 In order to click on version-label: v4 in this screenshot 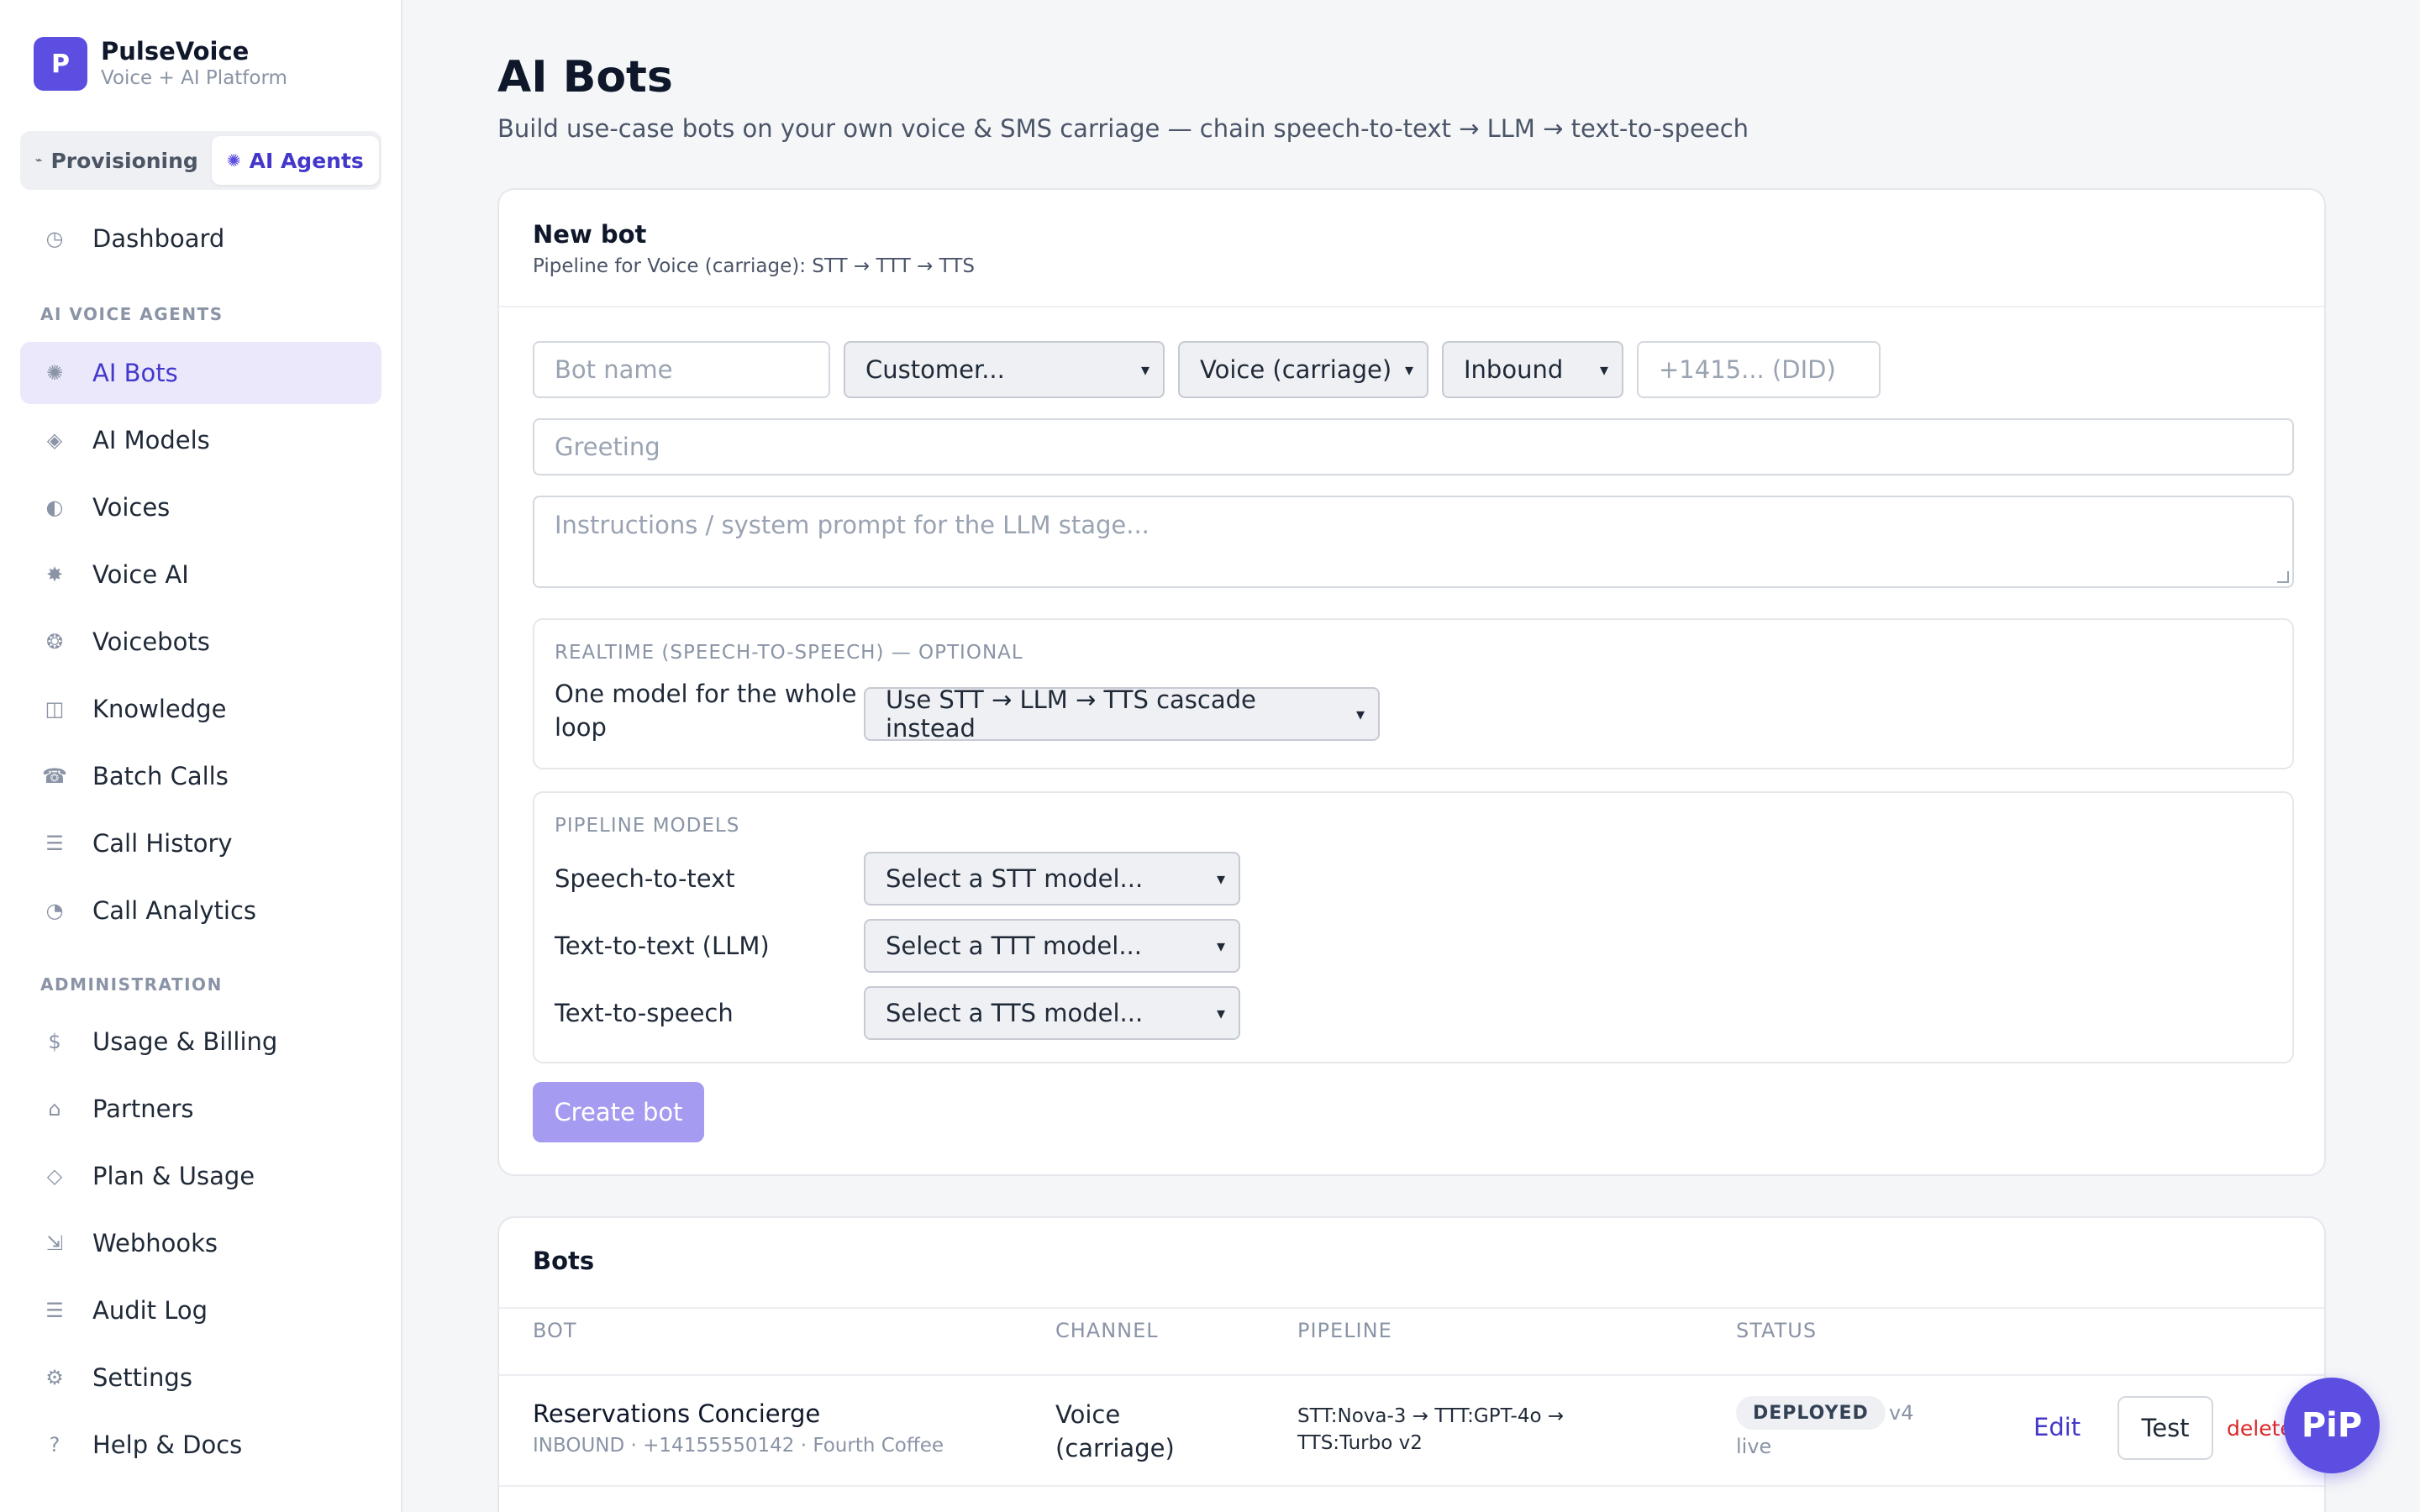, I will do `click(1902, 1413)`.